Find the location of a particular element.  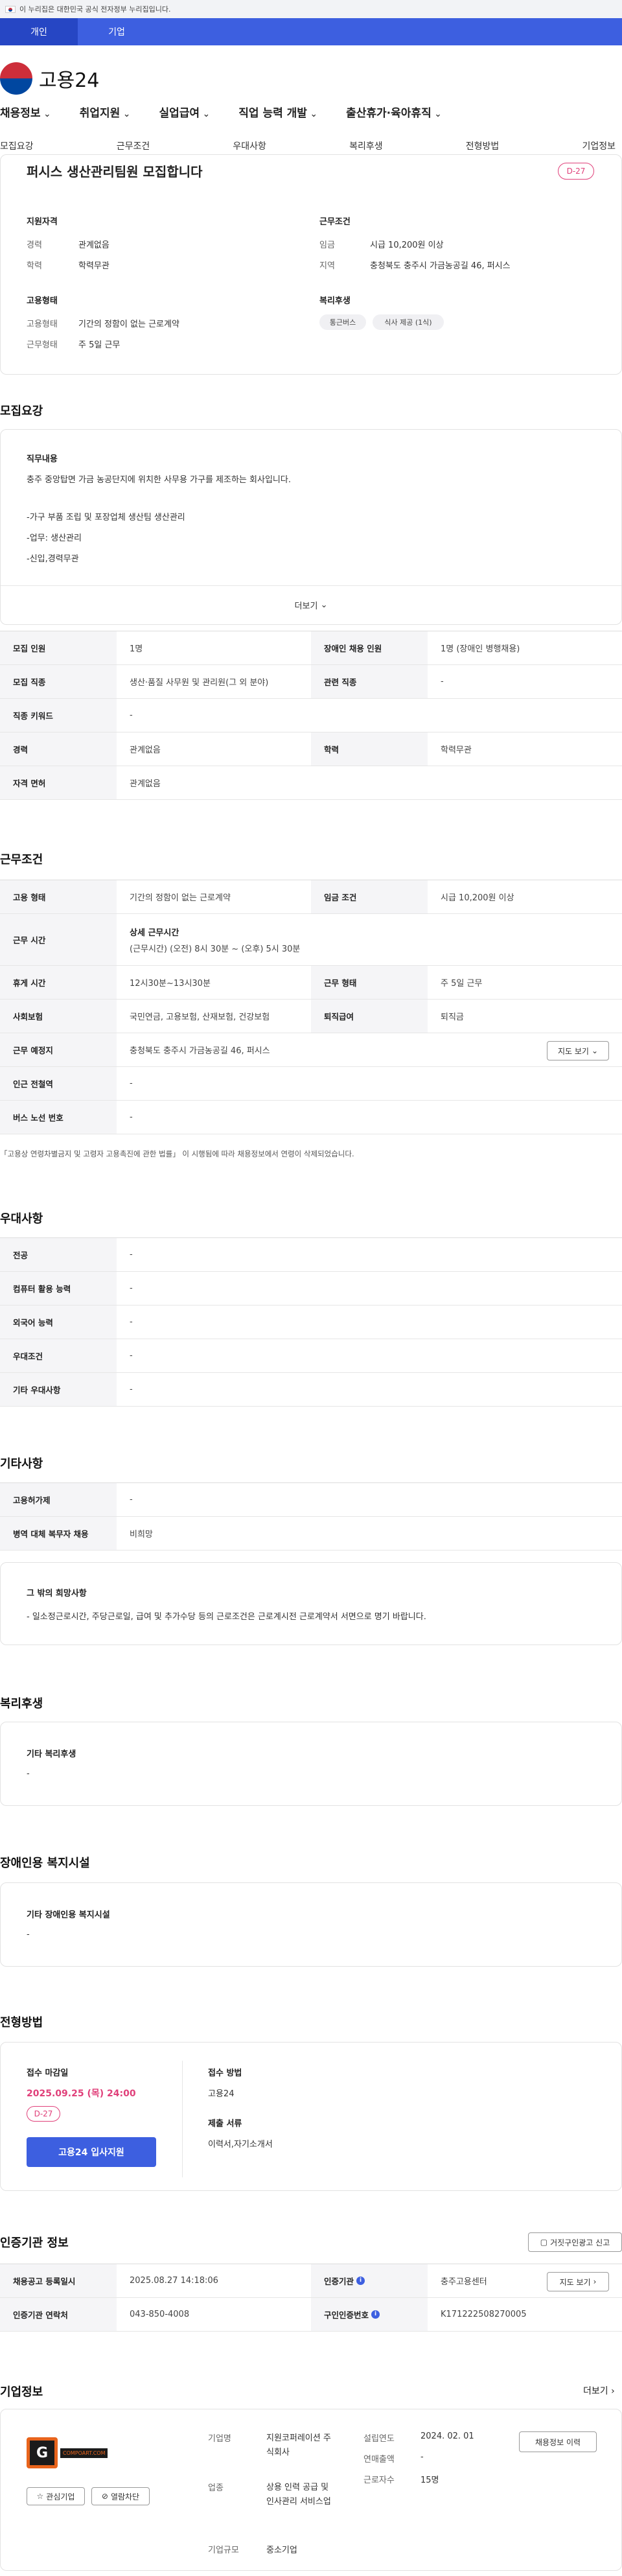

table-row: 고용 형태 기간의 정함이 없는 근로계약 임금 조건 시급 10,200원 이상 is located at coordinates (311, 897).